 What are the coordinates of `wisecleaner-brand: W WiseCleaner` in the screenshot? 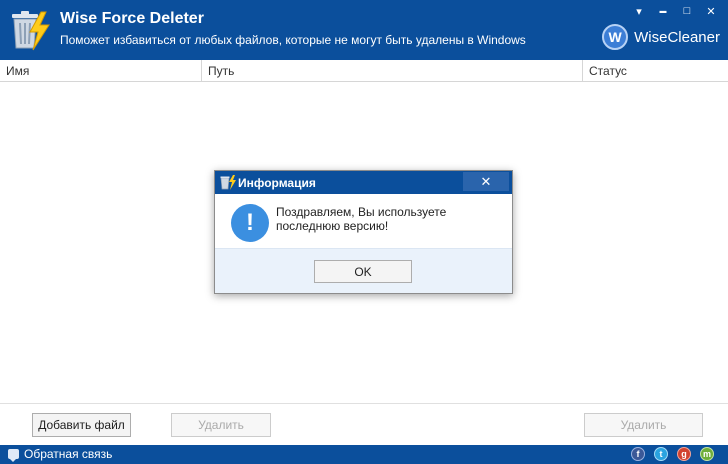 It's located at (661, 37).